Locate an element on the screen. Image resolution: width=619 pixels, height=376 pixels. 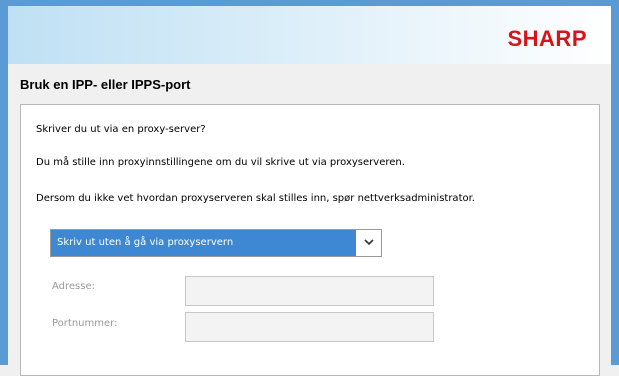
proxy-mode-dropdown: Skriv ut uten å gå via proxyservern is located at coordinates (216, 243).